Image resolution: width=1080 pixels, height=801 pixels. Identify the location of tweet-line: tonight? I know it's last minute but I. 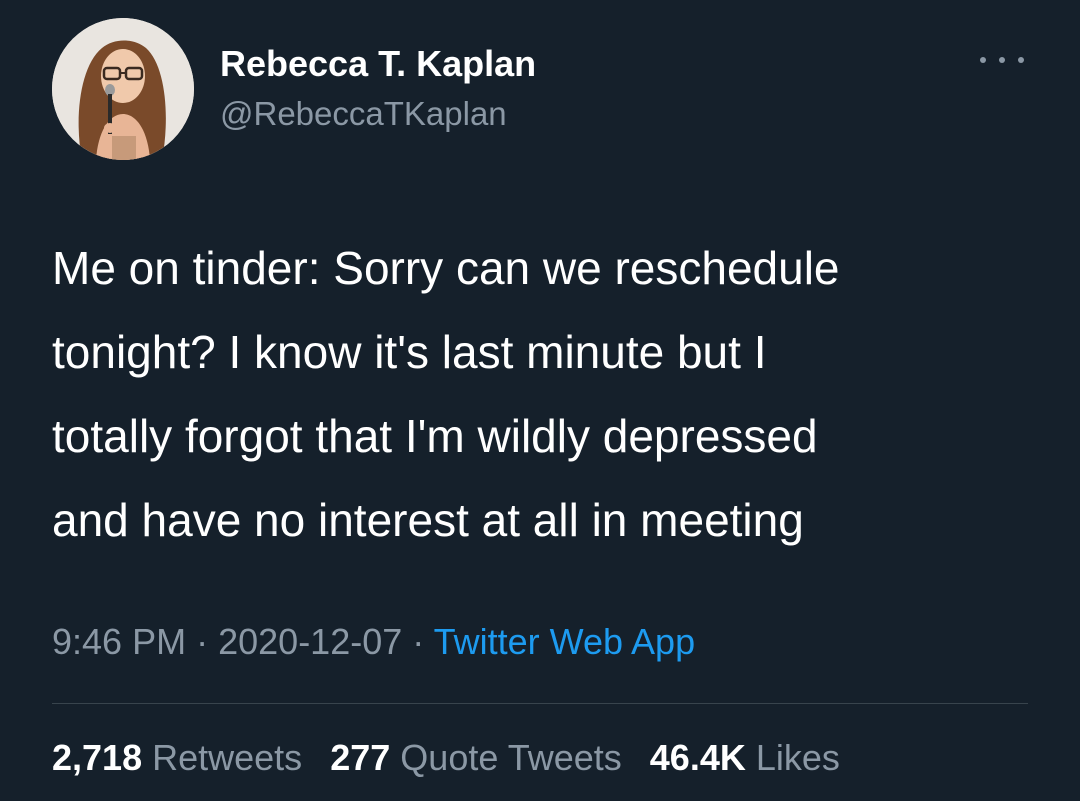
(409, 352).